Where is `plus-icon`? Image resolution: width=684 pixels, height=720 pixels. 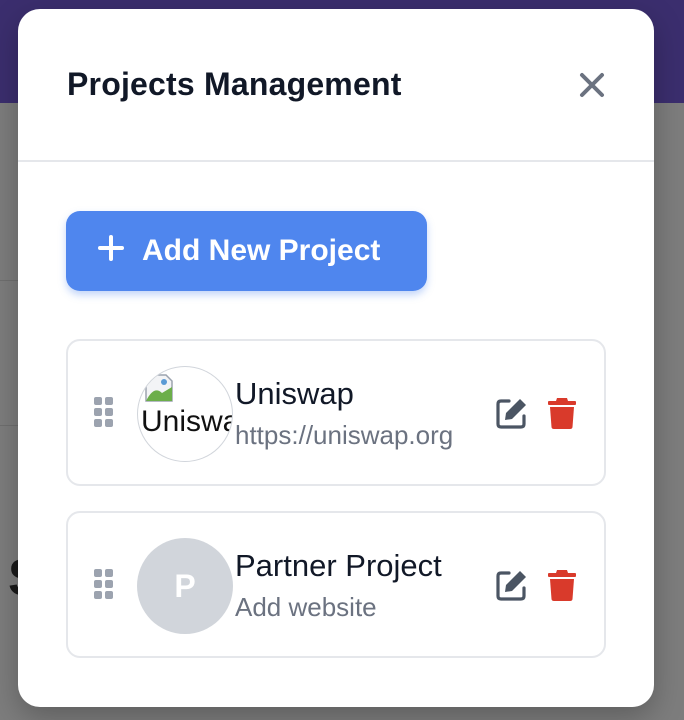
plus-icon is located at coordinates (111, 250).